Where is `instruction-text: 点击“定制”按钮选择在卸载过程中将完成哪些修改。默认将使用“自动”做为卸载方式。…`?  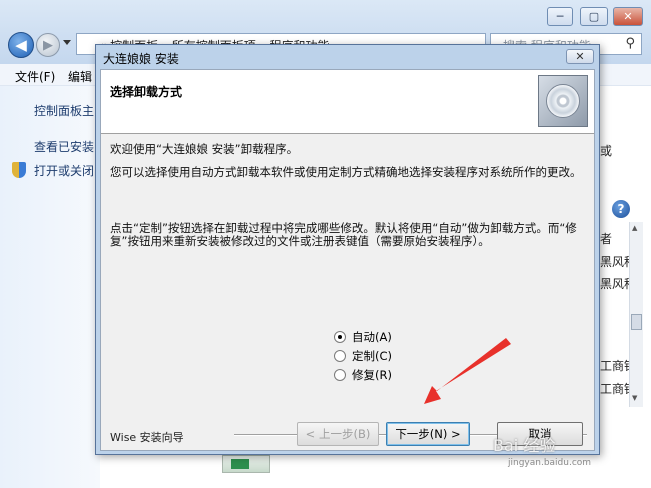 instruction-text: 点击“定制”按钮选择在卸载过程中将完成哪些修改。默认将使用“自动”做为卸载方式。… is located at coordinates (343, 234).